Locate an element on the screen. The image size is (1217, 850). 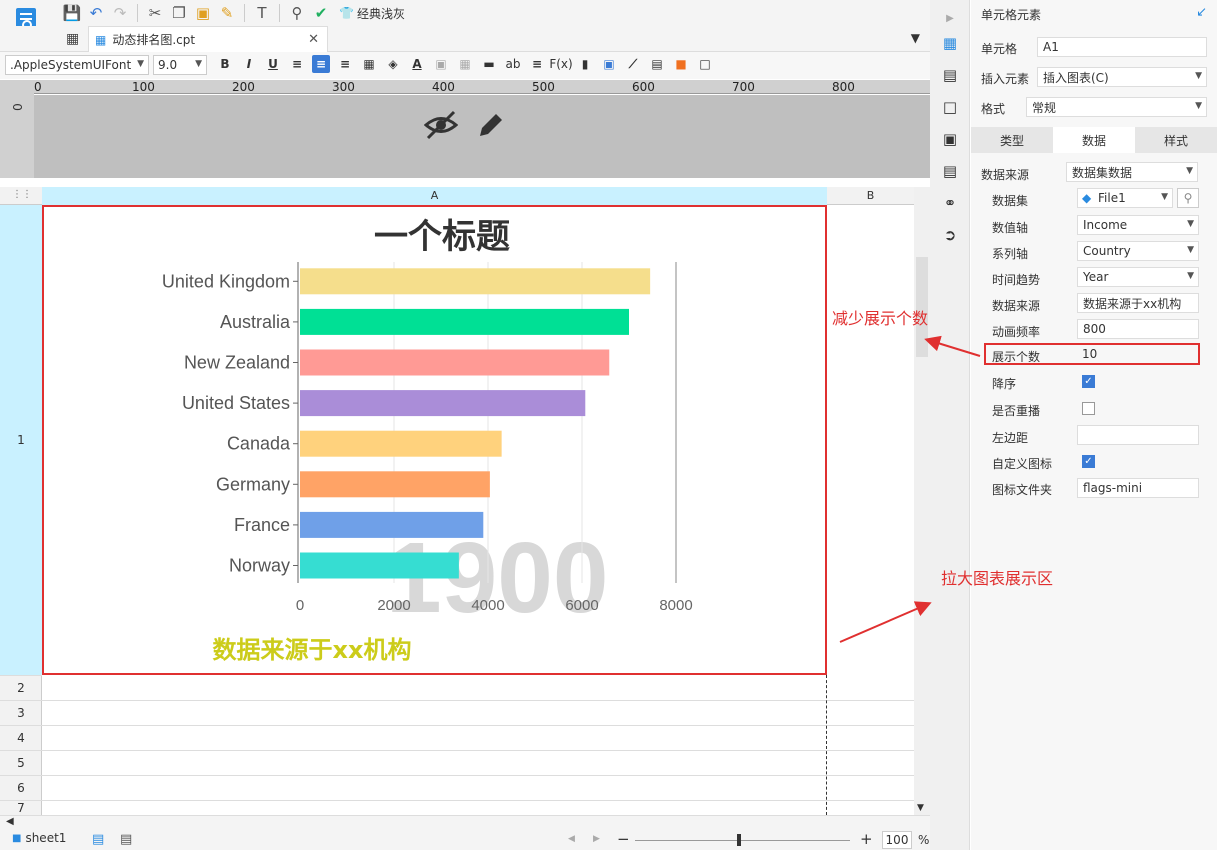
tab-type: 类型 is located at coordinates (1012, 140).